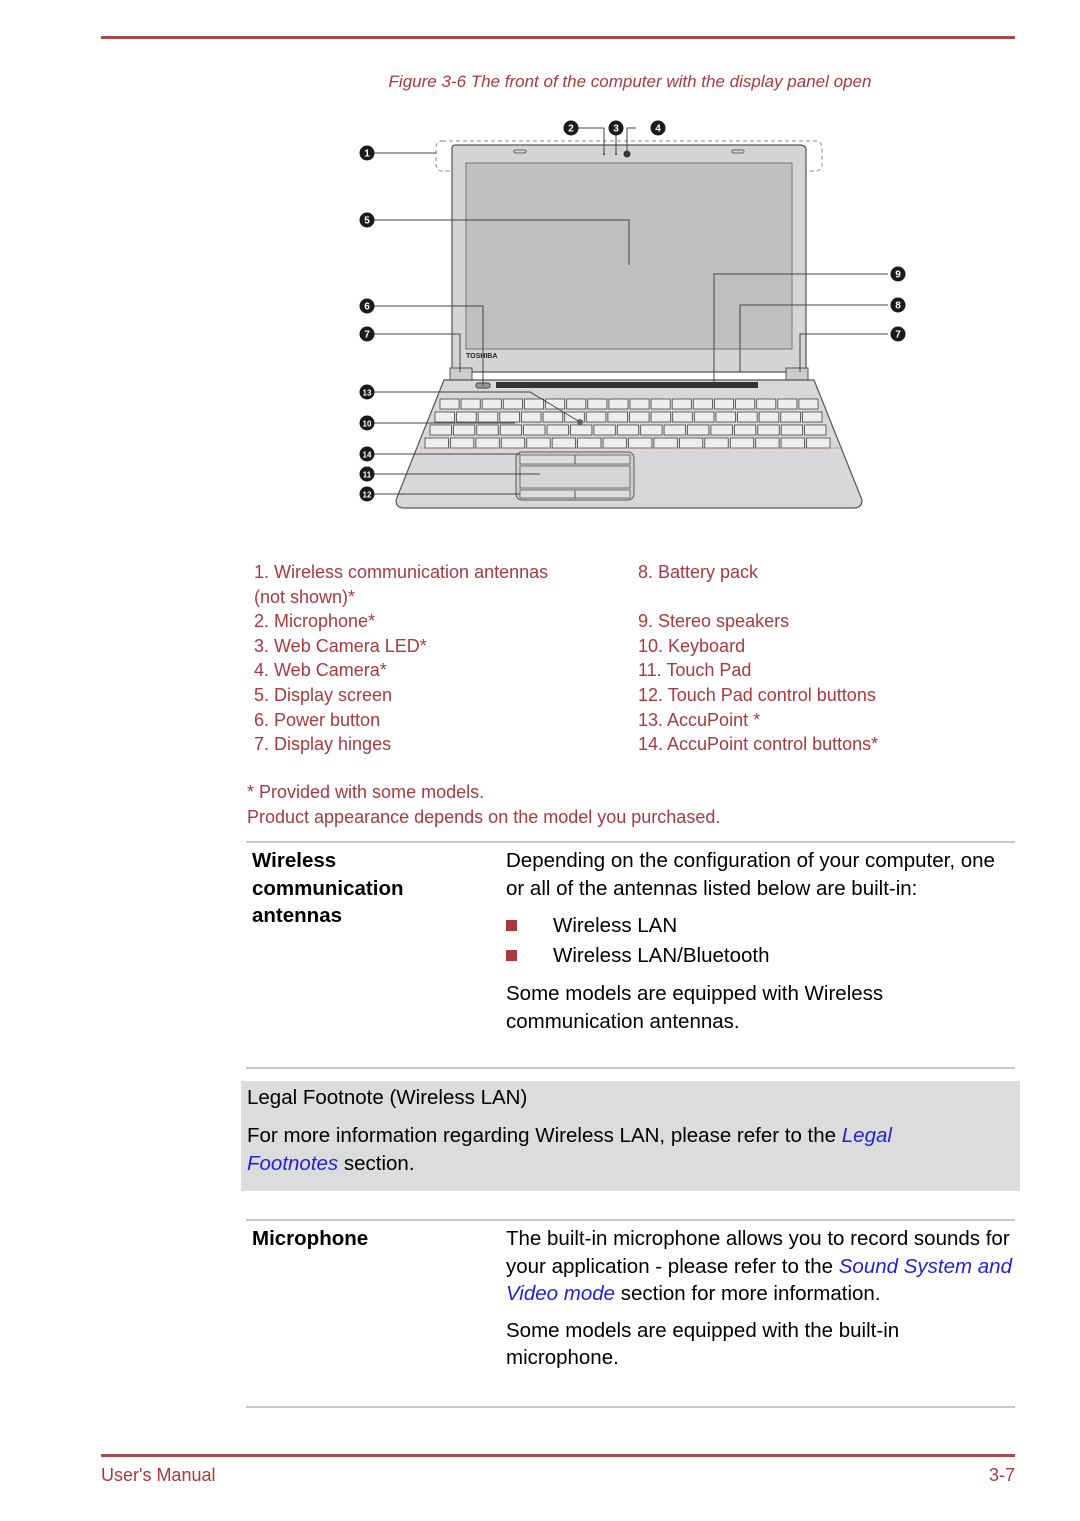 Image resolution: width=1080 pixels, height=1521 pixels. What do you see at coordinates (297, 915) in the screenshot?
I see `term-line: antennas` at bounding box center [297, 915].